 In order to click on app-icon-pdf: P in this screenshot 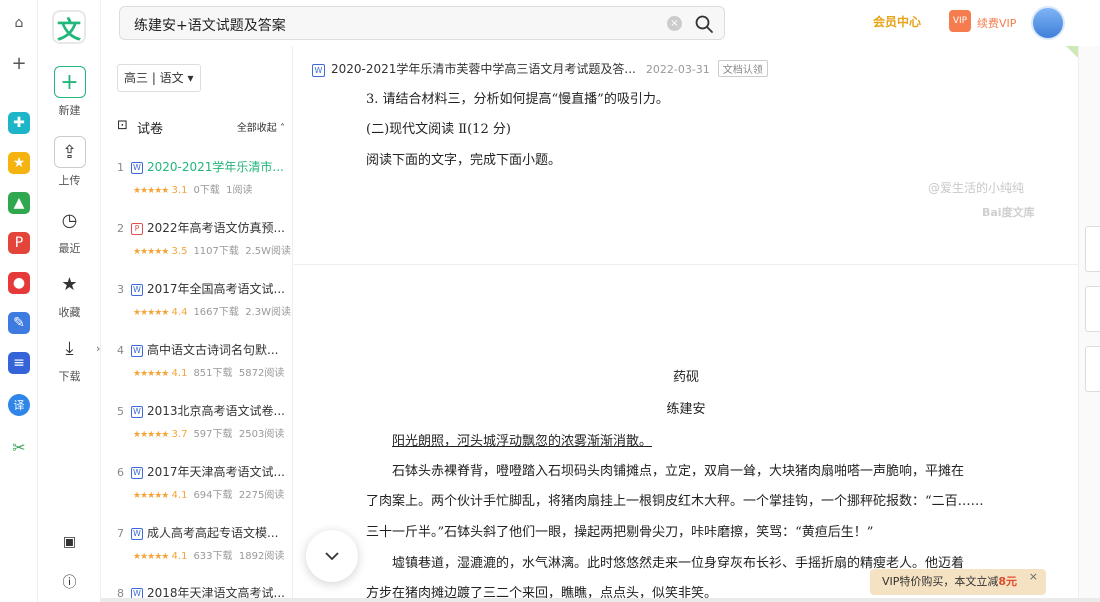, I will do `click(19, 243)`.